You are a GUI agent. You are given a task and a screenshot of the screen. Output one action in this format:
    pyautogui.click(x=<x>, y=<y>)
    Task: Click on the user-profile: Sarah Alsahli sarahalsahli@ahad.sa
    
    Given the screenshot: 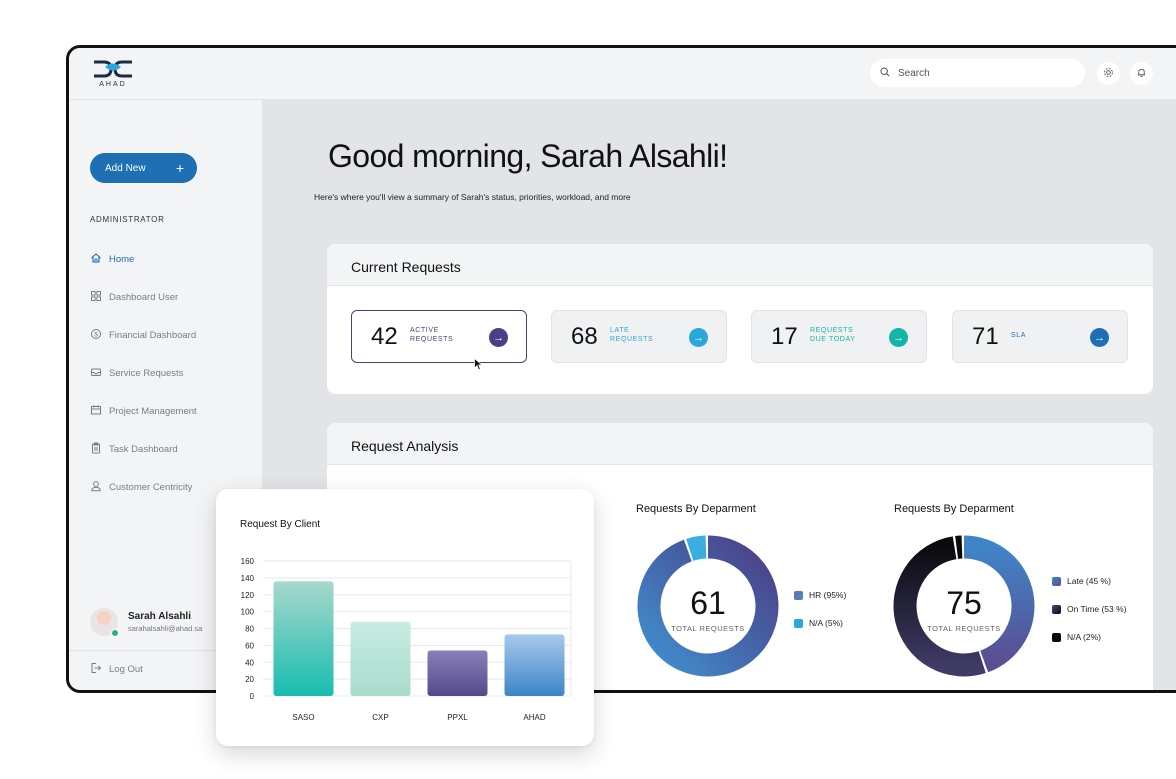 What is the action you would take?
    pyautogui.click(x=146, y=622)
    